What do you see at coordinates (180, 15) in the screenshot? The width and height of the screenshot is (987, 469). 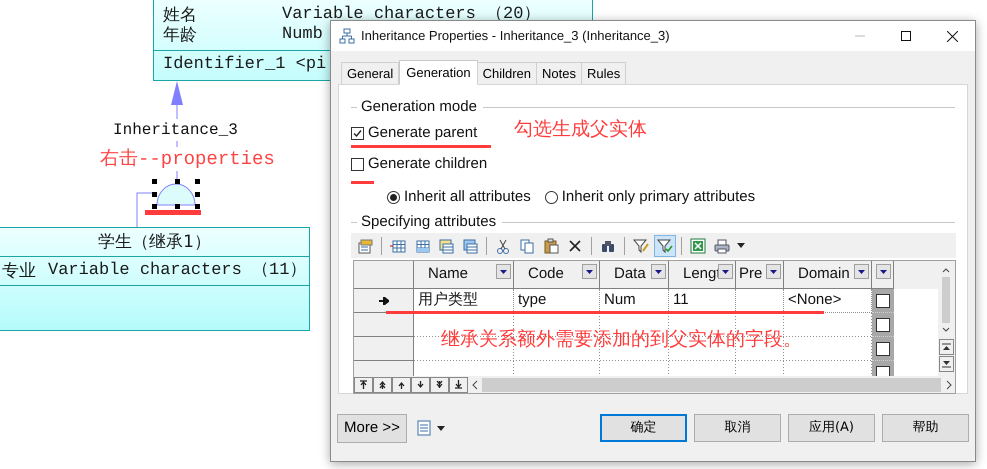 I see `attribute-name: 姓名` at bounding box center [180, 15].